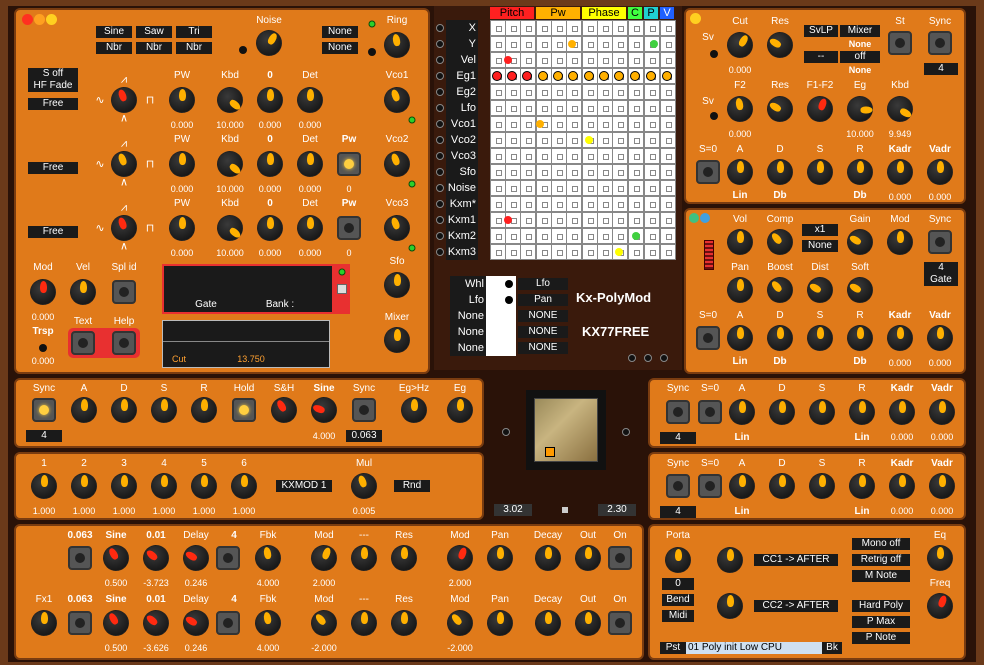 The height and width of the screenshot is (665, 984). Describe the element at coordinates (154, 32) in the screenshot. I see `wave-saw: Saw` at that location.